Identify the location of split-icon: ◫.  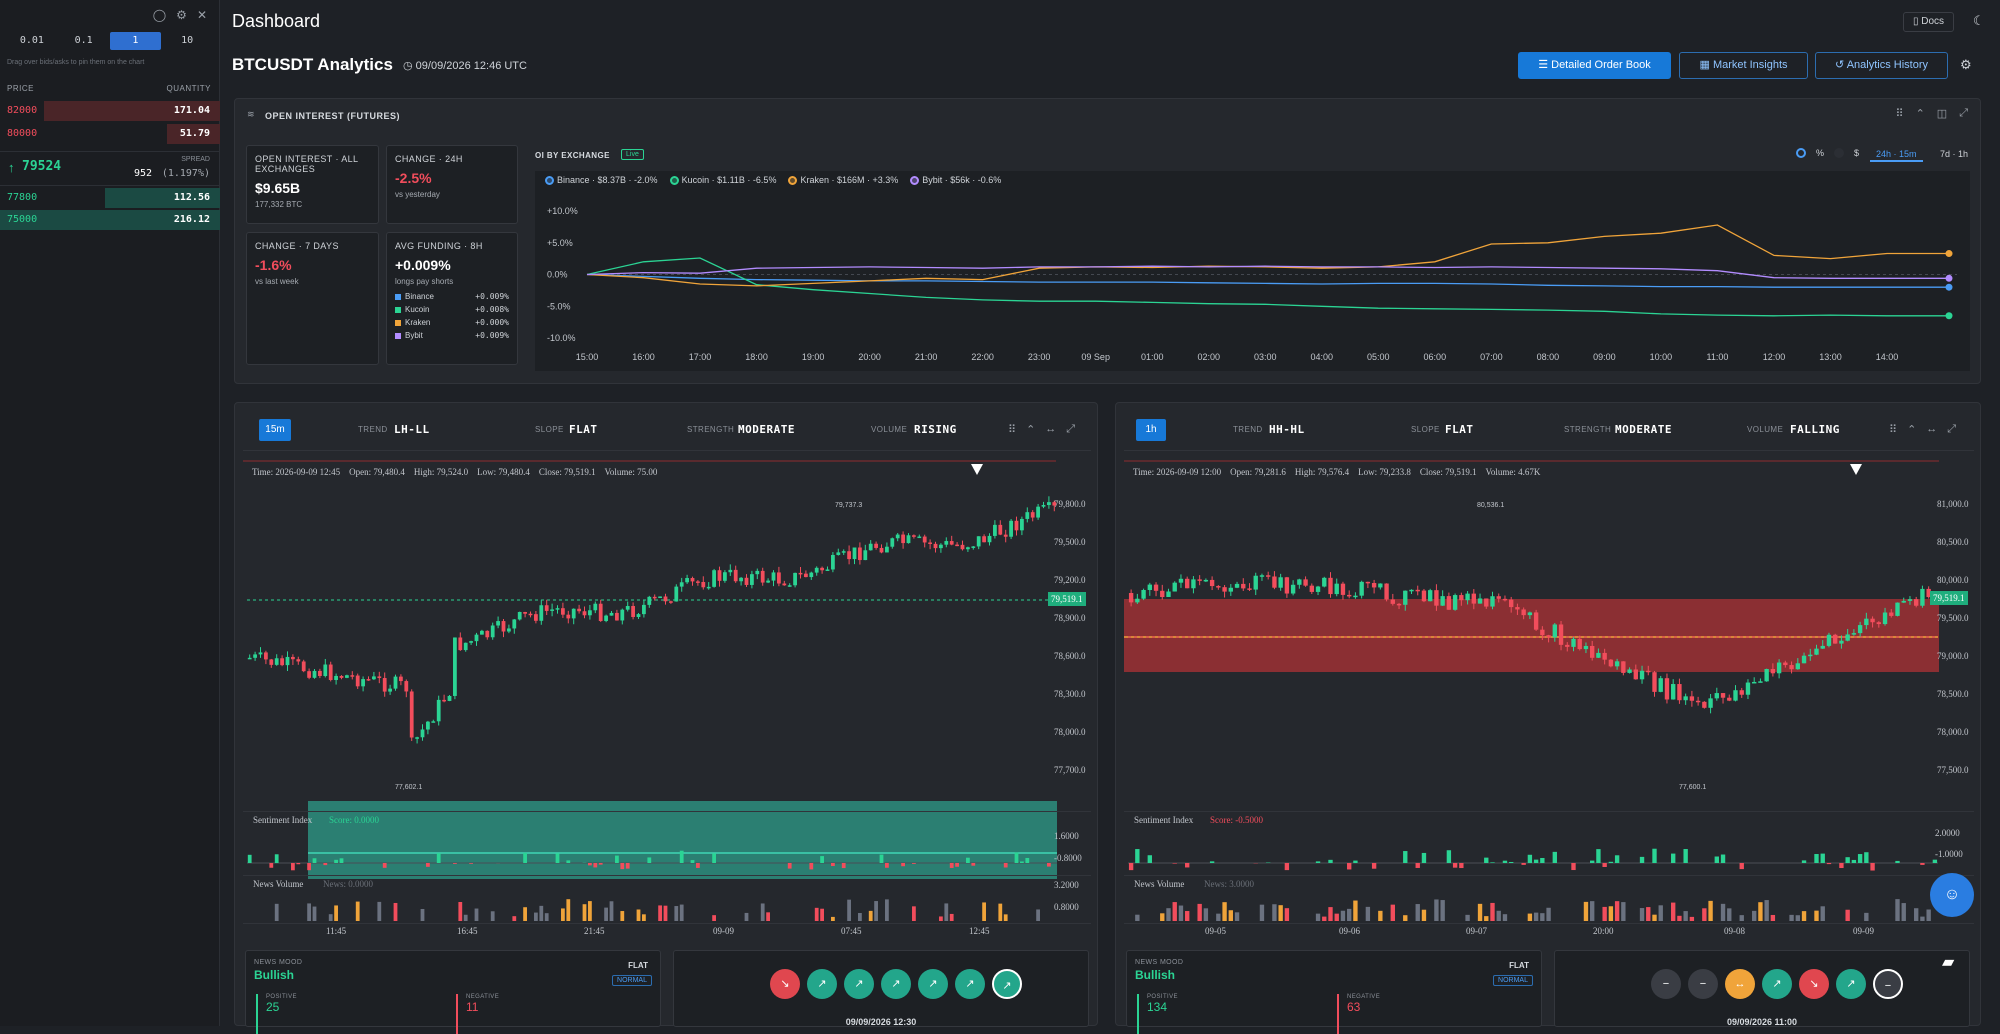
(1942, 113).